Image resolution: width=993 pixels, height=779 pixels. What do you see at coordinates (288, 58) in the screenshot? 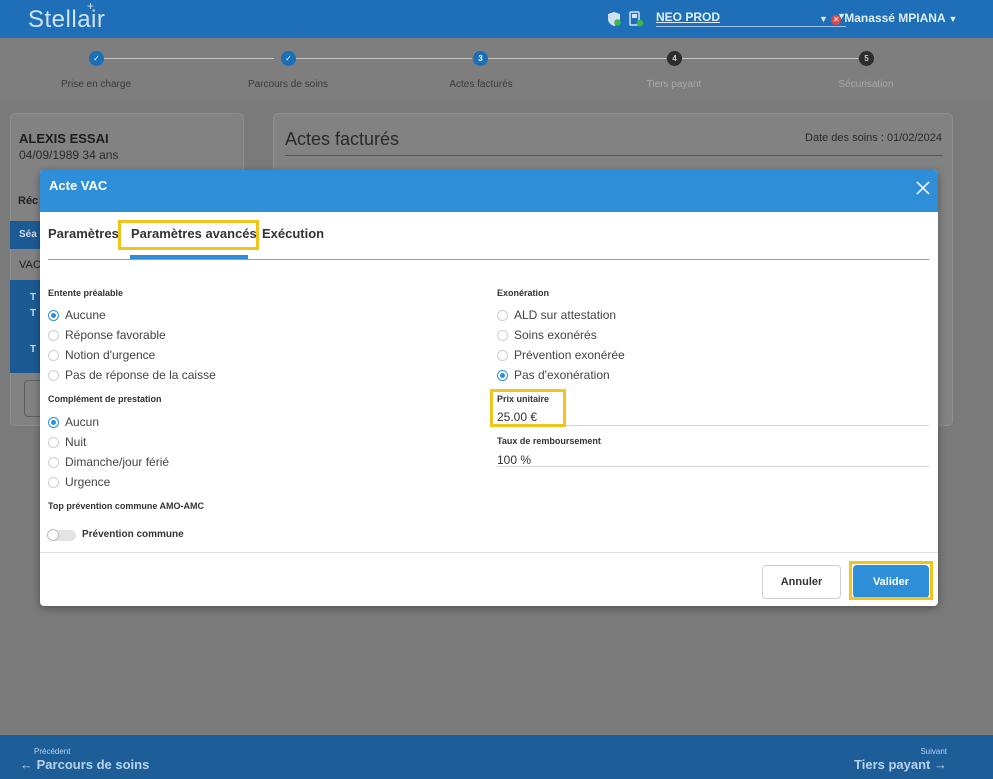
I see `step-2-check-icon: ✓` at bounding box center [288, 58].